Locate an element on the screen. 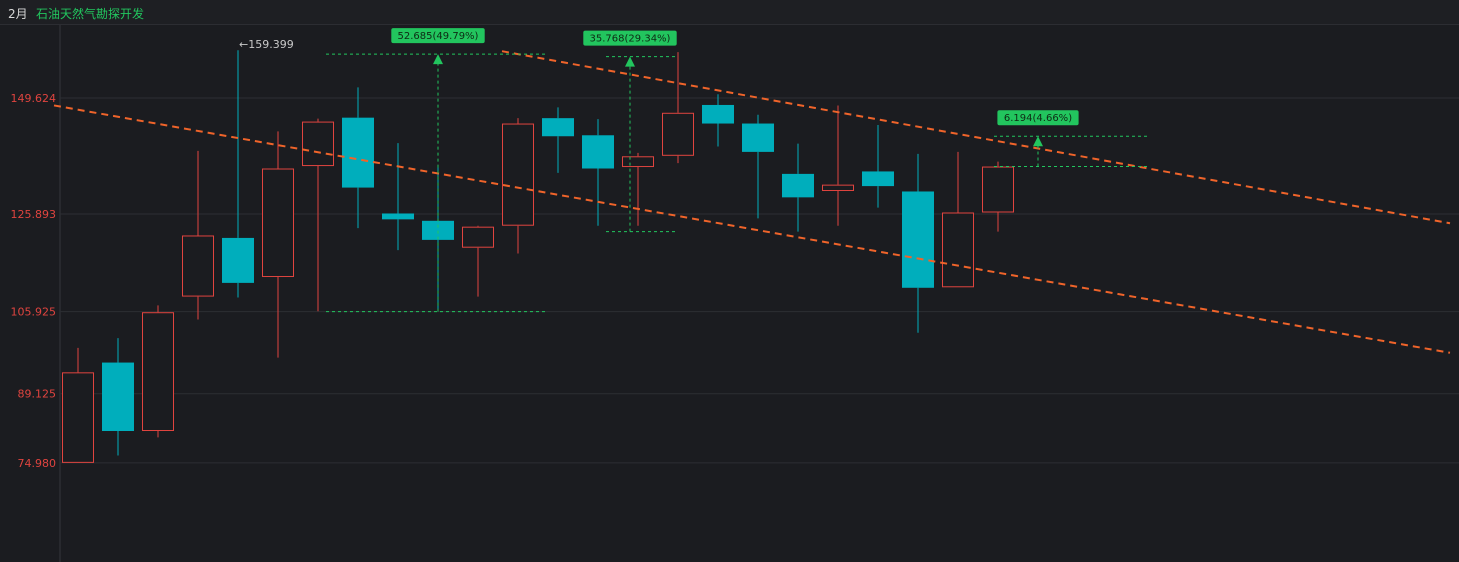  max-price-marker: ←159.399 is located at coordinates (266, 44).